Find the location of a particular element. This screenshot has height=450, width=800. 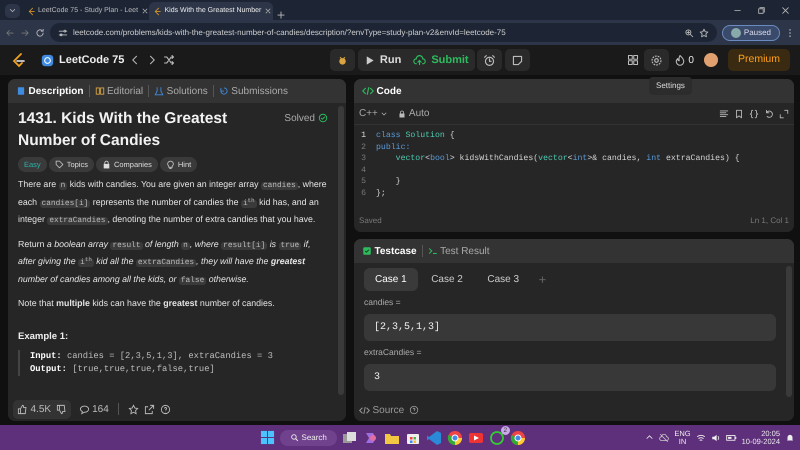

shuffle-icon is located at coordinates (169, 60).